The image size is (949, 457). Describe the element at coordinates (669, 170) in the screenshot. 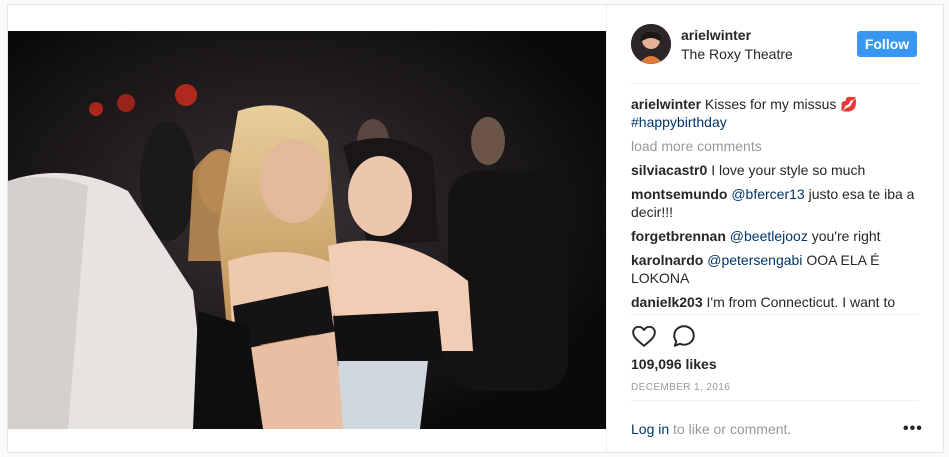

I see `comment-username: silviacastr0` at that location.